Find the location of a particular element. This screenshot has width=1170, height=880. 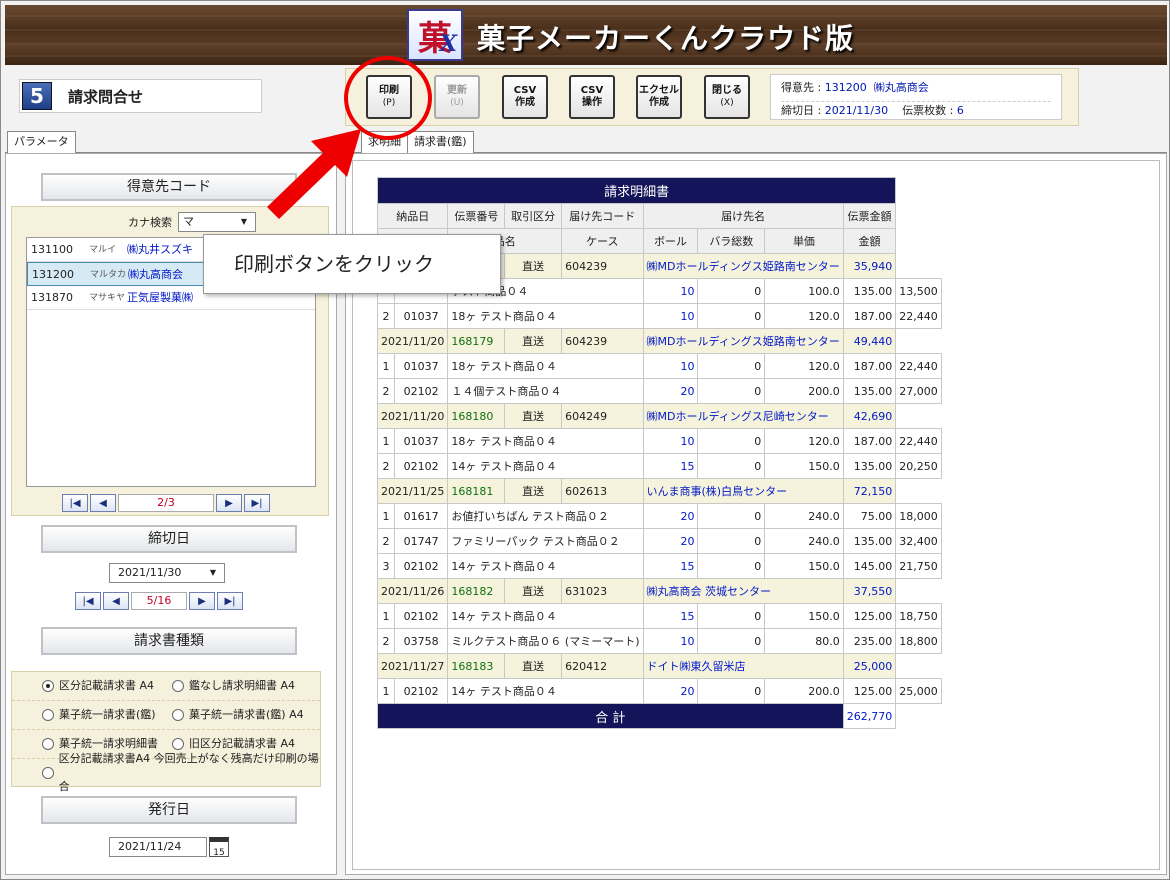

col-dest-code: 届け先コード is located at coordinates (602, 216).